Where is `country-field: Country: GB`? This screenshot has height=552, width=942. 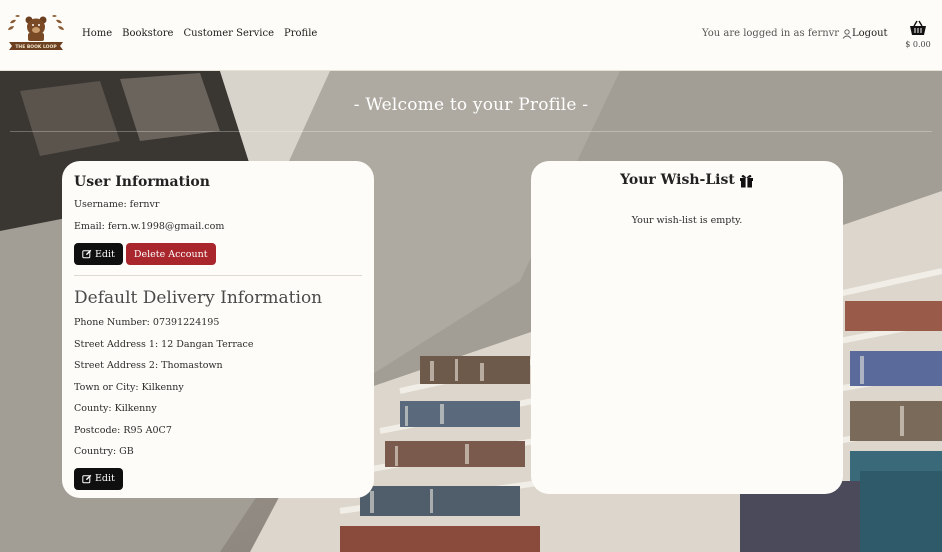
country-field: Country: GB is located at coordinates (104, 451).